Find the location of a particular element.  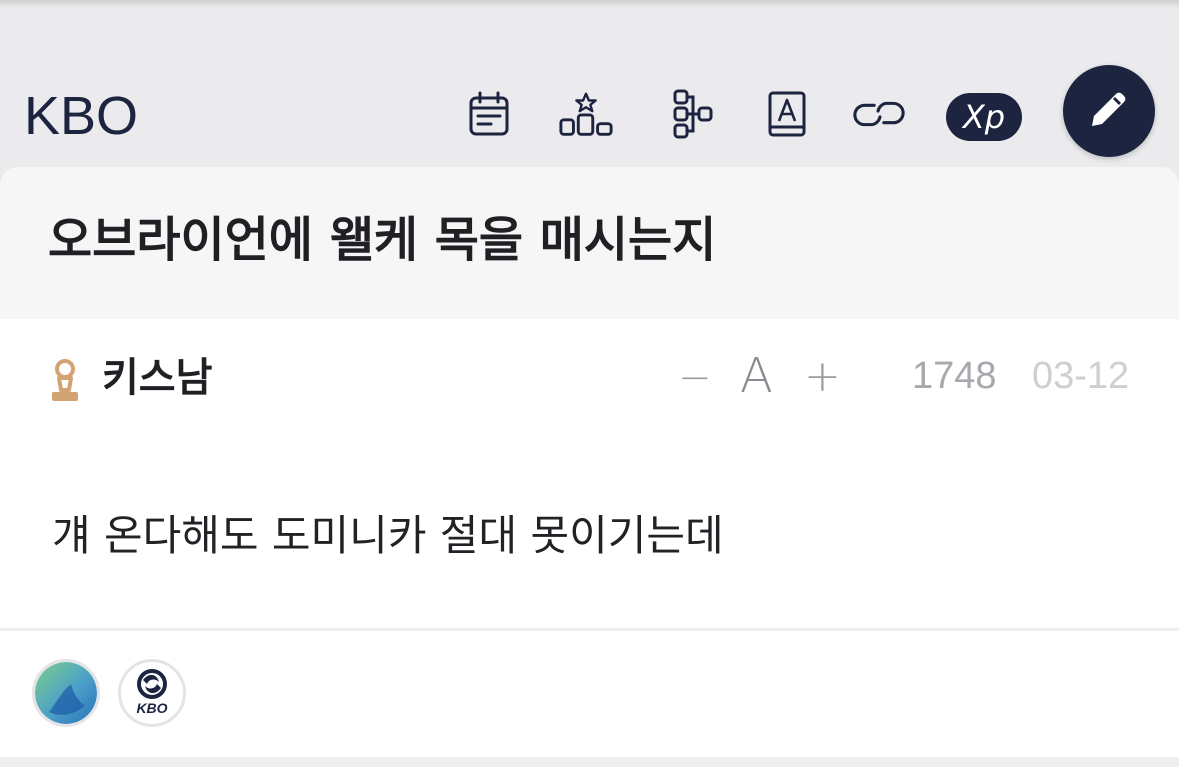

kbo-badge-text: KBO is located at coordinates (152, 708).